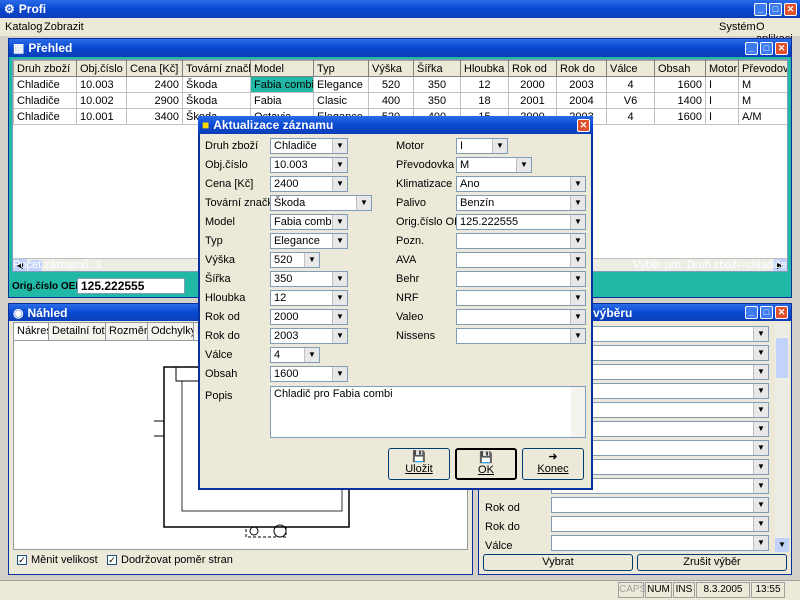 The height and width of the screenshot is (600, 800). What do you see at coordinates (437, 84) in the screenshot?
I see `table-cell: 350` at bounding box center [437, 84].